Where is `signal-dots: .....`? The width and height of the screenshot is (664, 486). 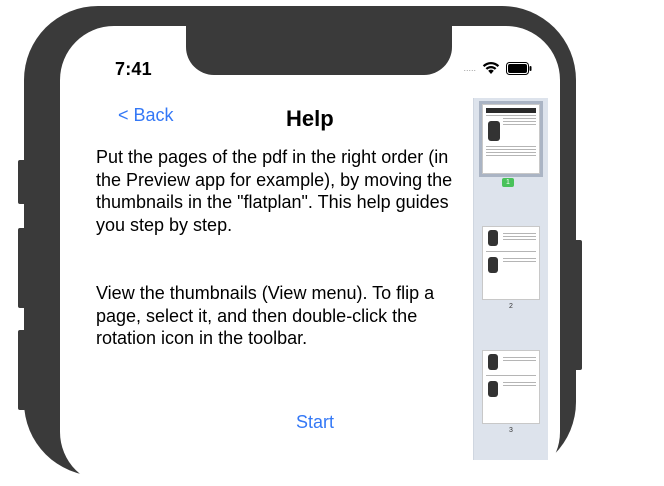
signal-dots: ..... is located at coordinates (469, 68).